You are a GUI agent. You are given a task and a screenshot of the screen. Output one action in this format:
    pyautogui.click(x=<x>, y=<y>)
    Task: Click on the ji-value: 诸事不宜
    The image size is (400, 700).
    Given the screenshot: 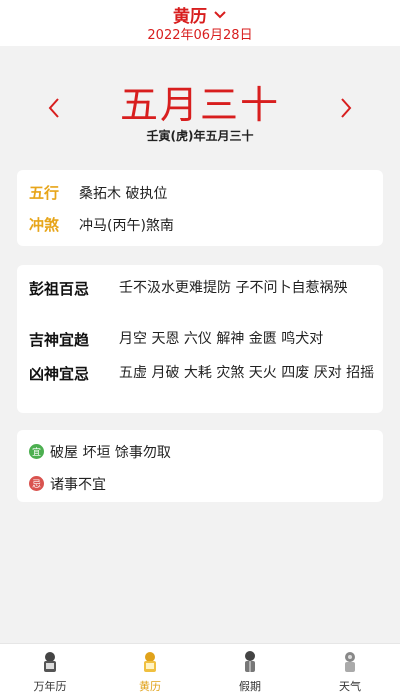 What is the action you would take?
    pyautogui.click(x=78, y=485)
    